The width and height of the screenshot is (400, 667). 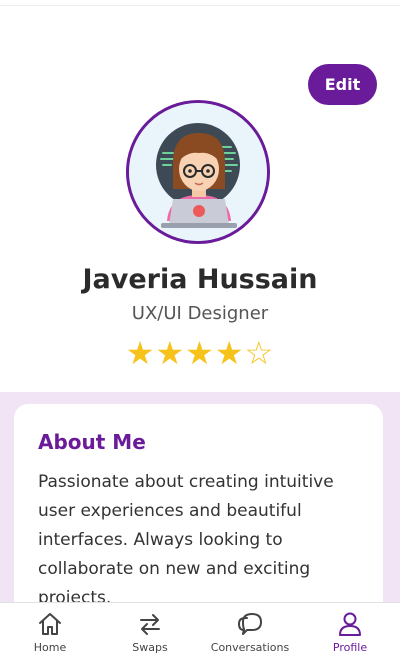 I want to click on about-title: About Me, so click(x=92, y=442).